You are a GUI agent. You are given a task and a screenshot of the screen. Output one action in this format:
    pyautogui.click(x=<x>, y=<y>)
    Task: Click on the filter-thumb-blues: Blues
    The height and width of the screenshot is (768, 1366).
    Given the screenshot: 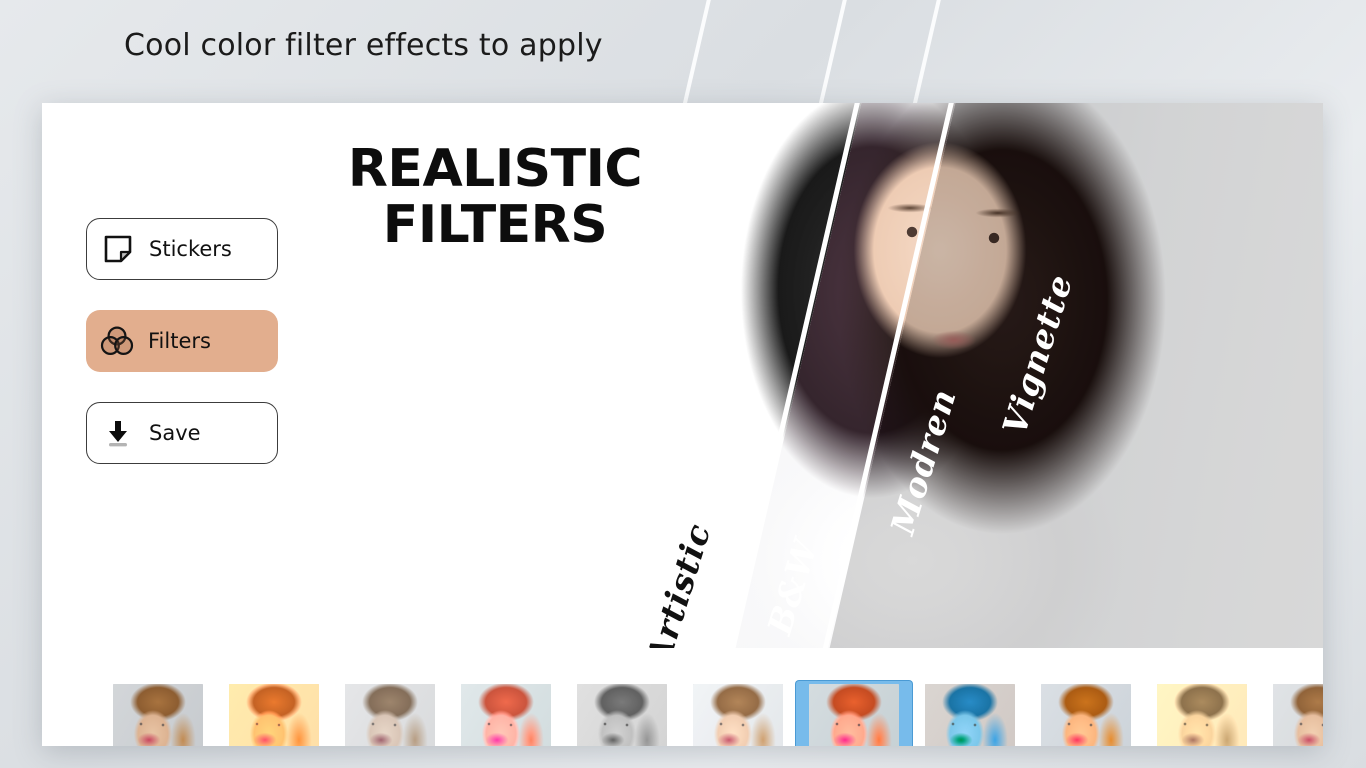 What is the action you would take?
    pyautogui.click(x=970, y=713)
    